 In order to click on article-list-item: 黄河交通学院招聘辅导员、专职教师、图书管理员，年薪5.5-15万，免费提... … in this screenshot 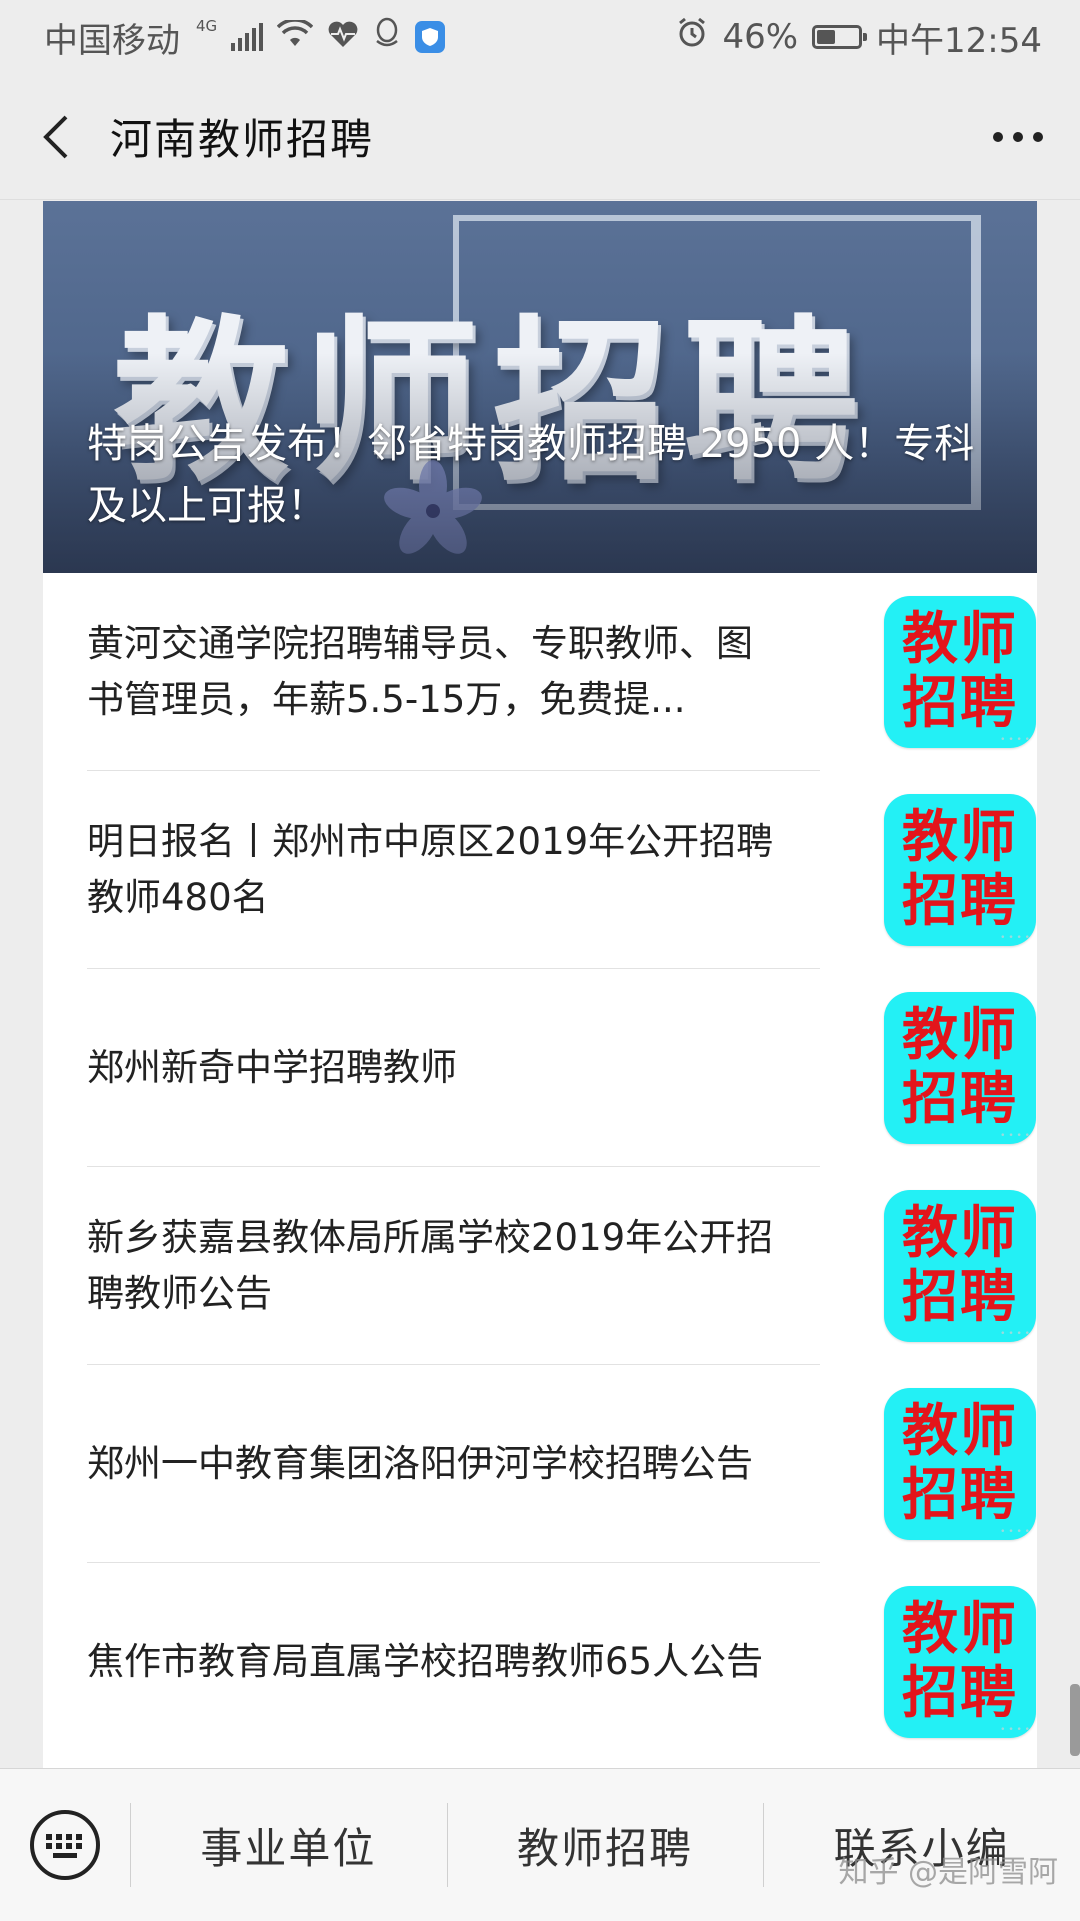, I will do `click(562, 672)`.